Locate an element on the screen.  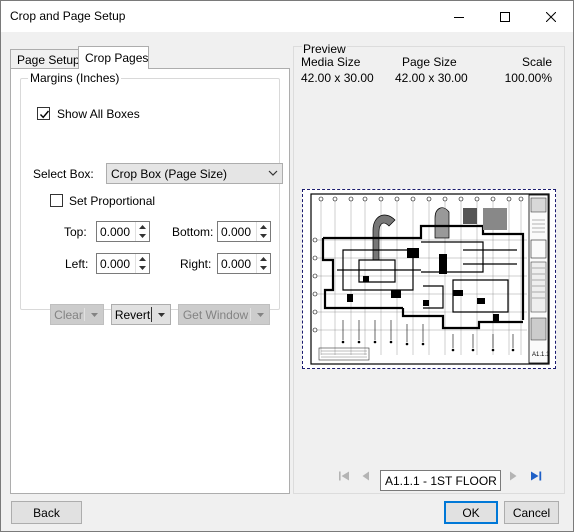
back-label: Back is located at coordinates (46, 512).